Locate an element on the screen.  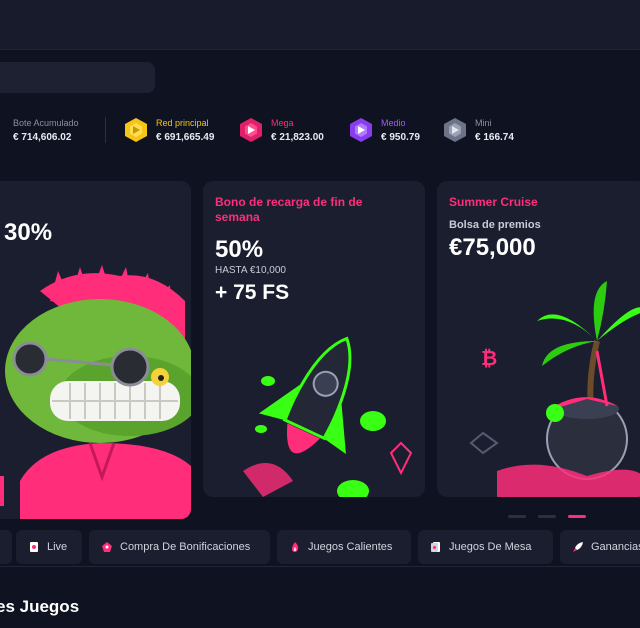
pink-gem-icon is located at coordinates (251, 130).